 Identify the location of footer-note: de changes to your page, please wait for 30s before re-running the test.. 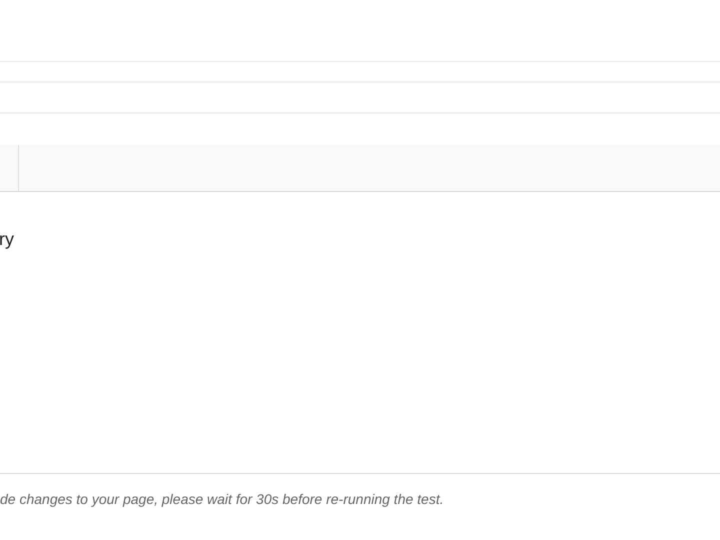
(222, 499).